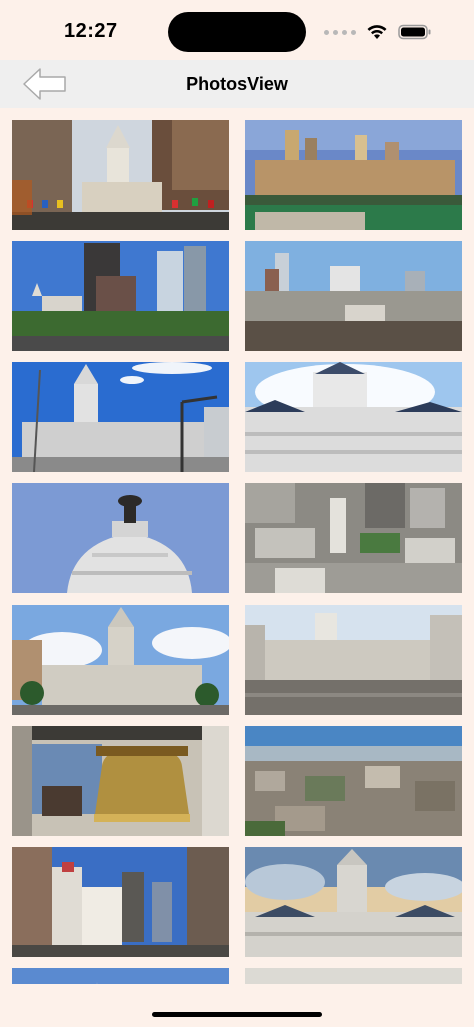 The image size is (474, 1027). Describe the element at coordinates (353, 417) in the screenshot. I see `photo-city-hall-facade-white-sky` at that location.